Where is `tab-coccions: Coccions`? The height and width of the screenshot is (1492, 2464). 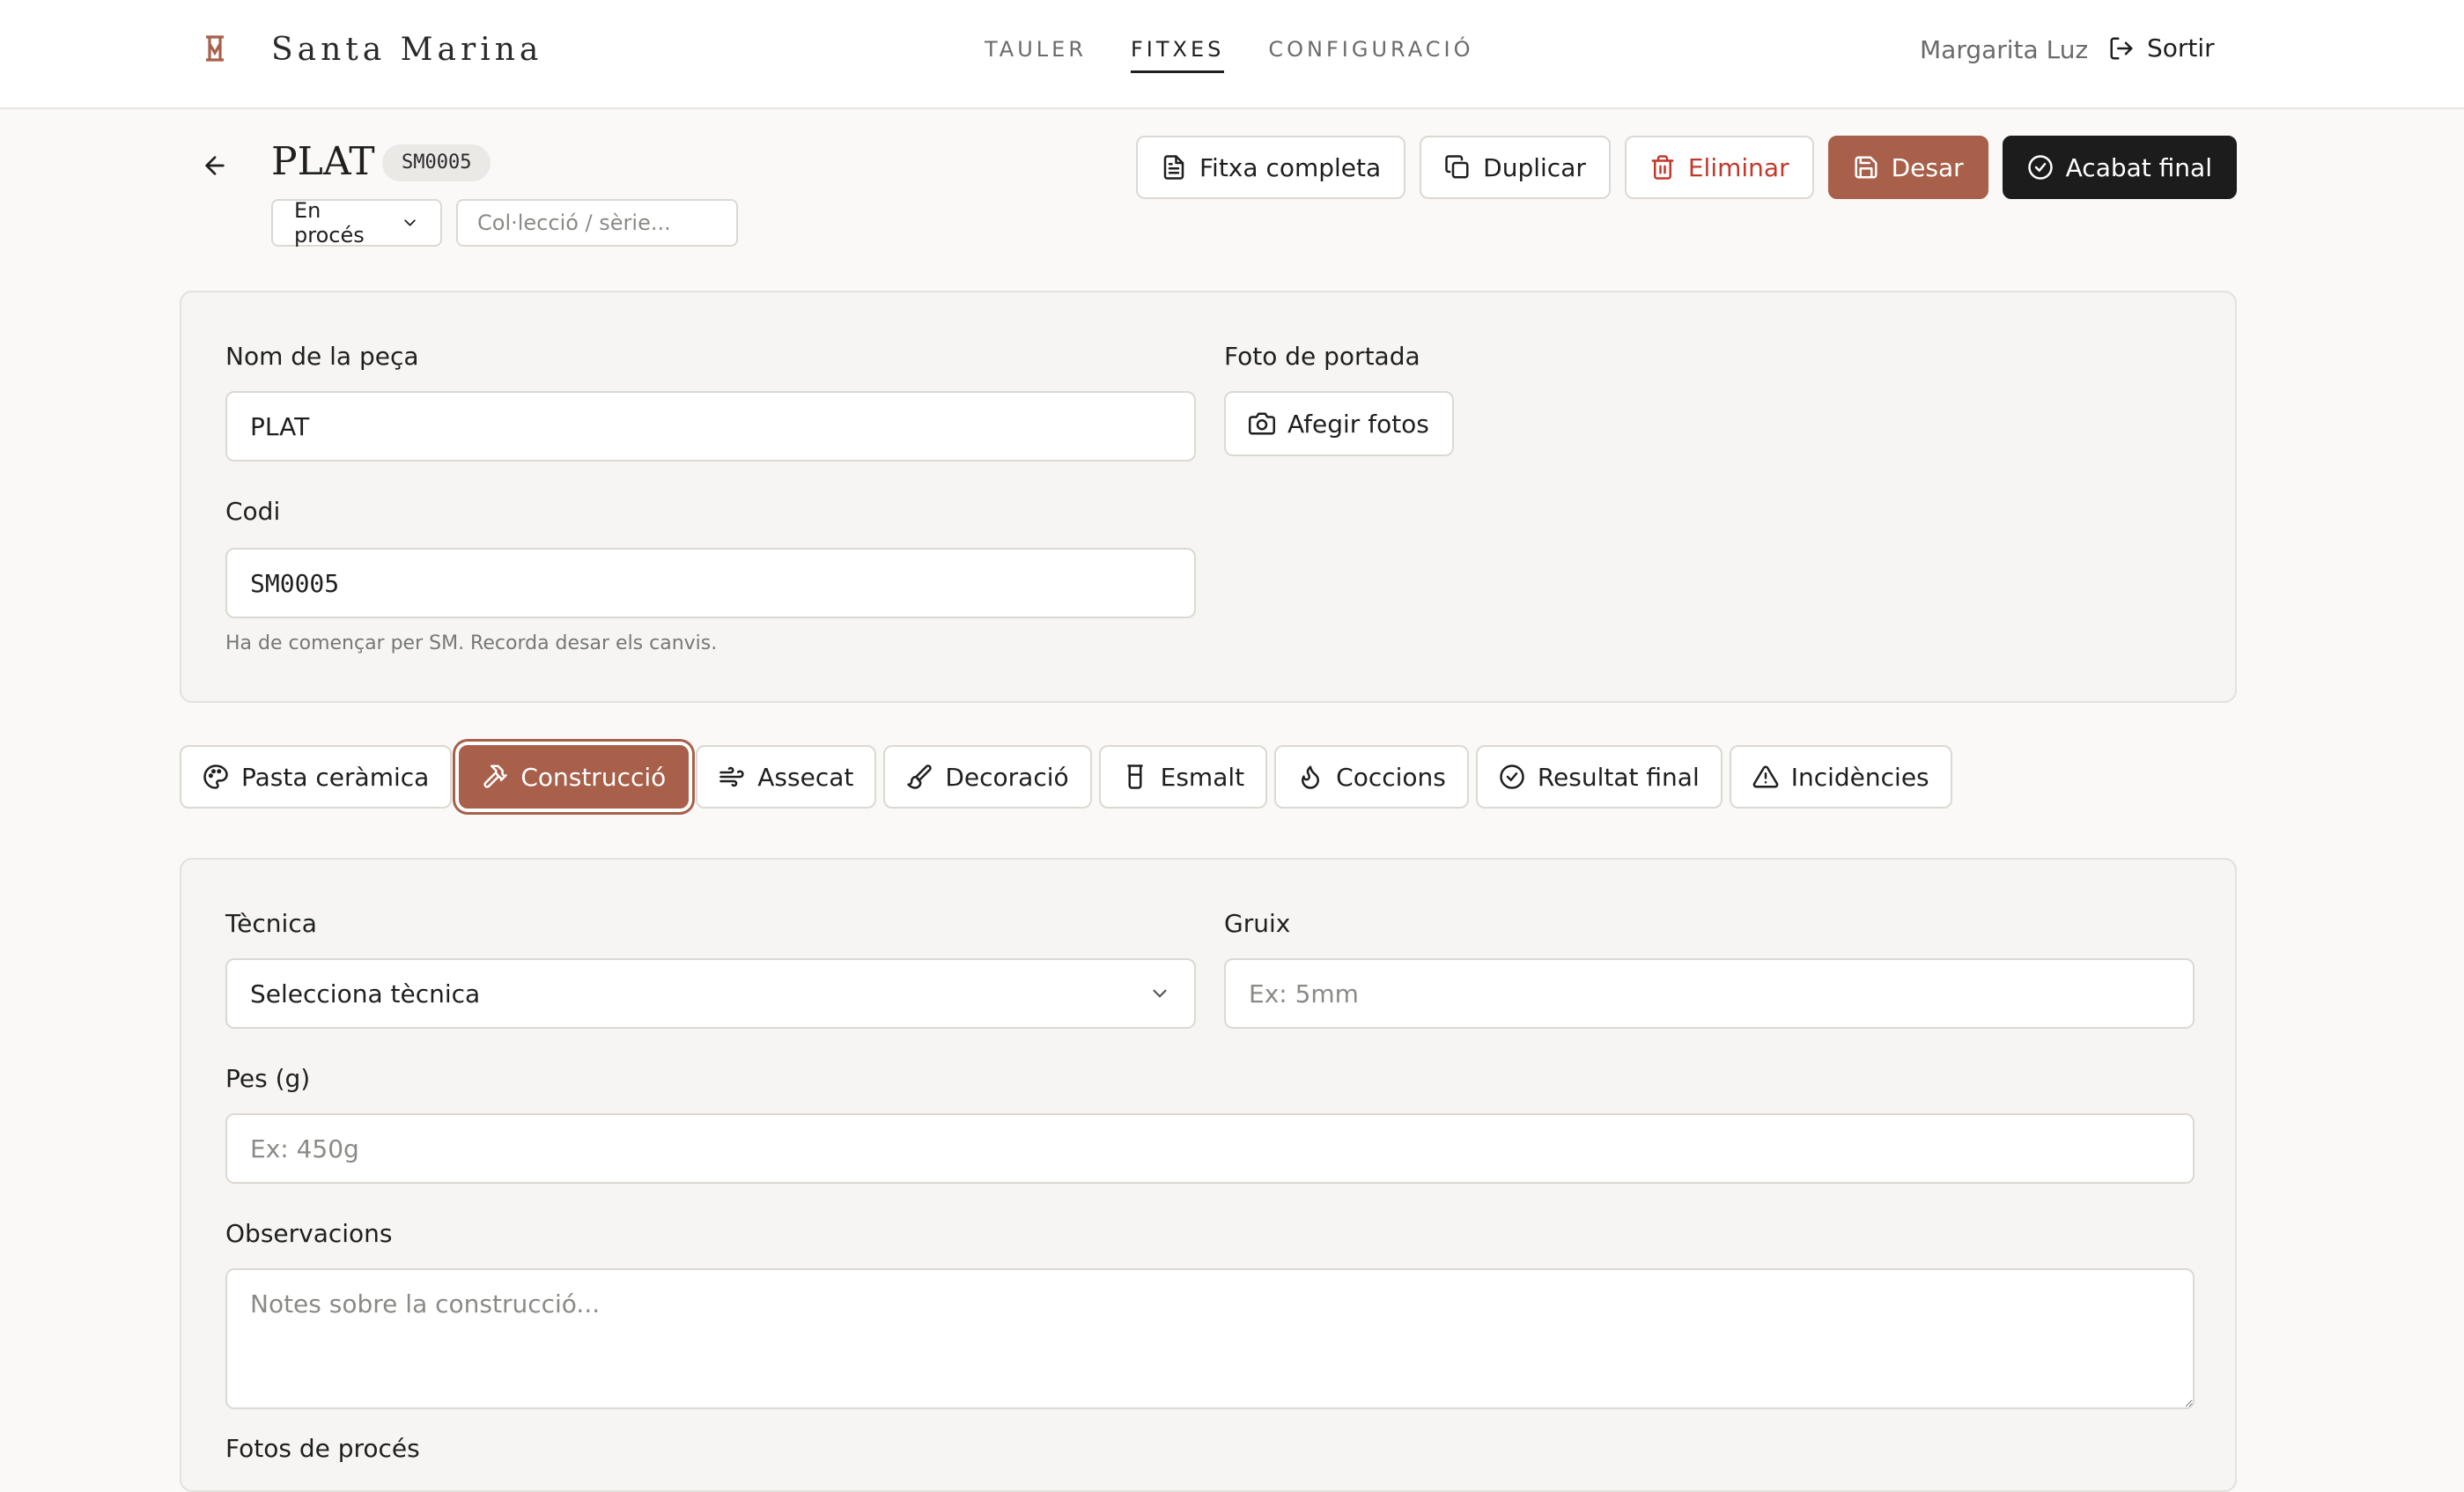
tab-coccions: Coccions is located at coordinates (1371, 777).